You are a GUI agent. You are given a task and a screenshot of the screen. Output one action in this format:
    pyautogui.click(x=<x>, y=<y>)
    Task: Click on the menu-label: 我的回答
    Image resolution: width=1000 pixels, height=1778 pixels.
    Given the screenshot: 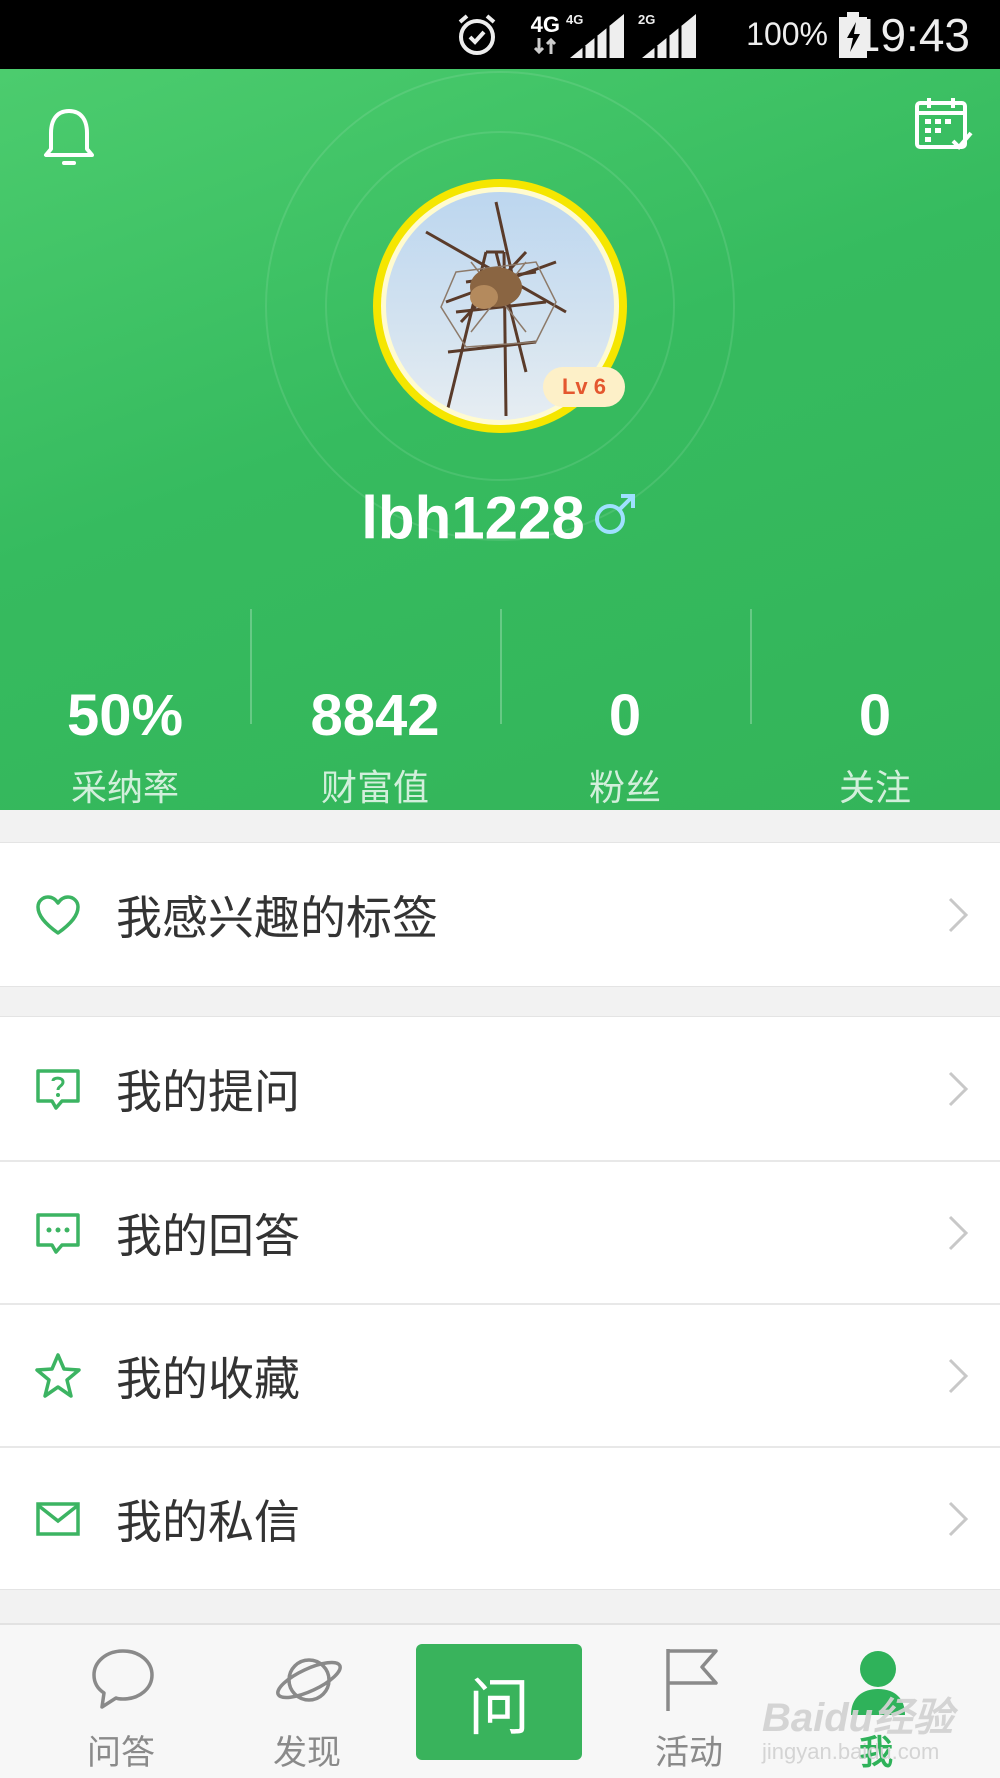 What is the action you would take?
    pyautogui.click(x=208, y=1235)
    